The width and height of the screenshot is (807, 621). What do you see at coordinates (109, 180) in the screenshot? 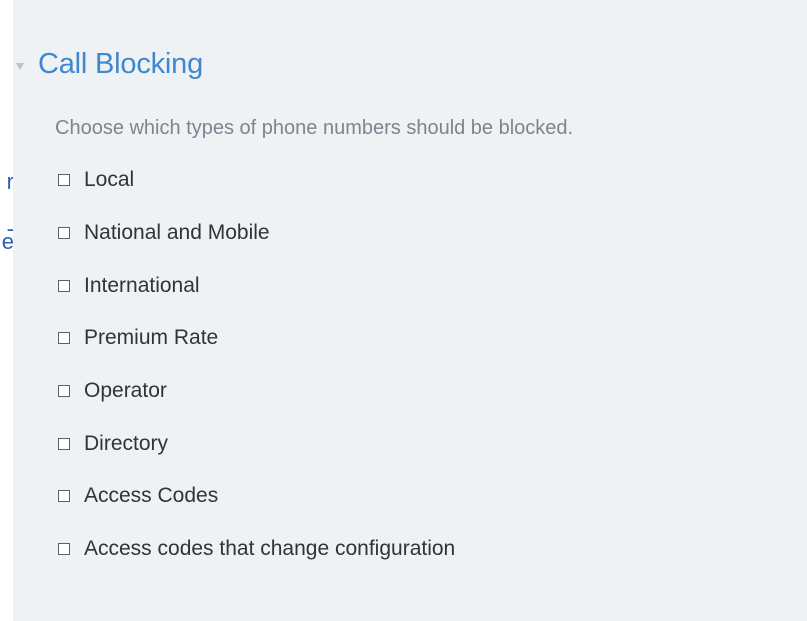
I see `option-label: Local` at bounding box center [109, 180].